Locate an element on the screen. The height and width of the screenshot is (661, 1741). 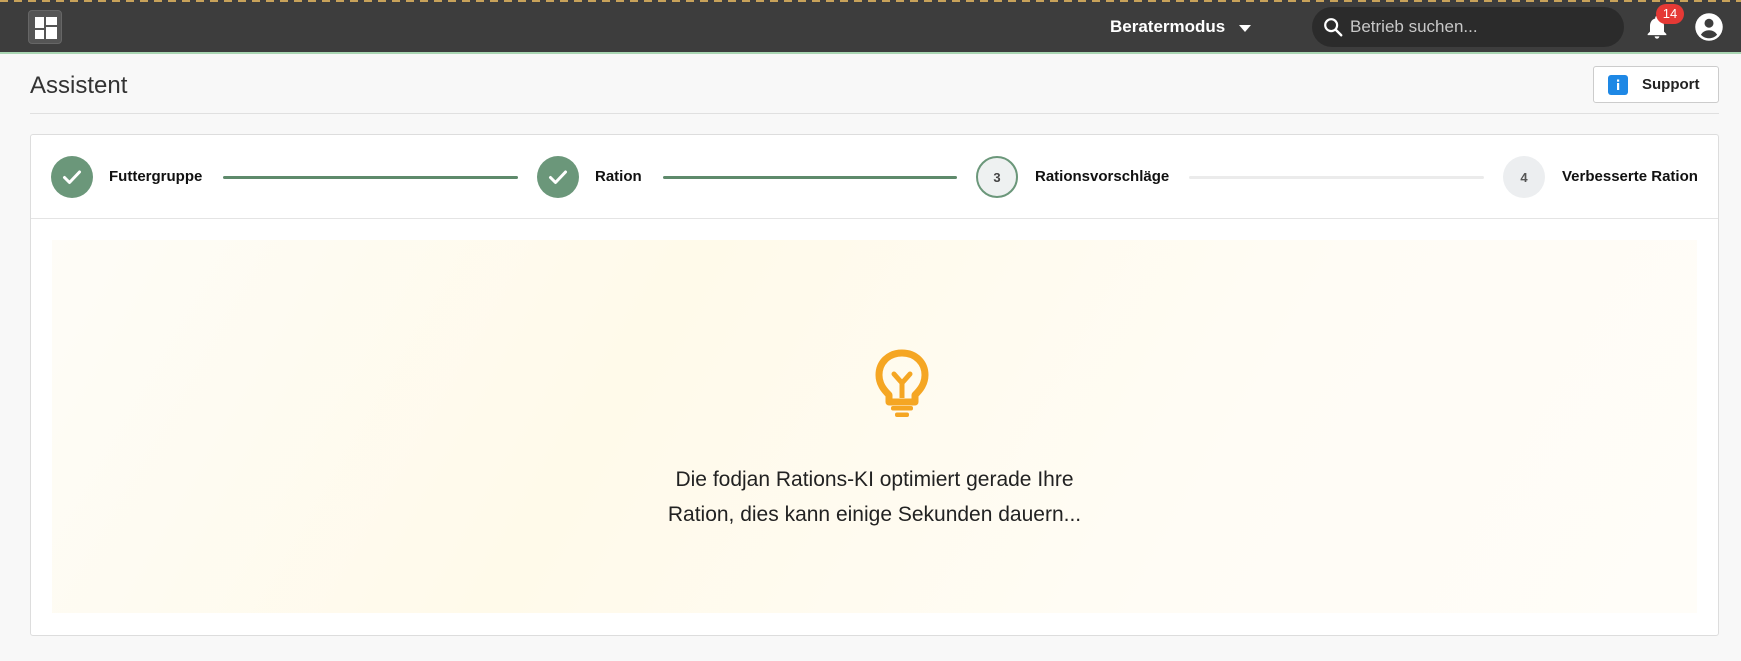
top-stripe is located at coordinates (870, 1).